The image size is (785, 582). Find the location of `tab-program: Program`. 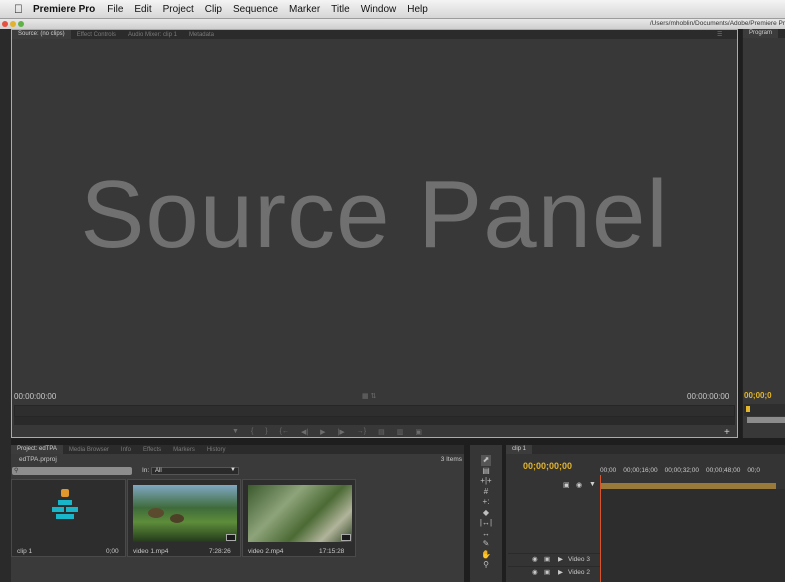

tab-program: Program is located at coordinates (761, 33).